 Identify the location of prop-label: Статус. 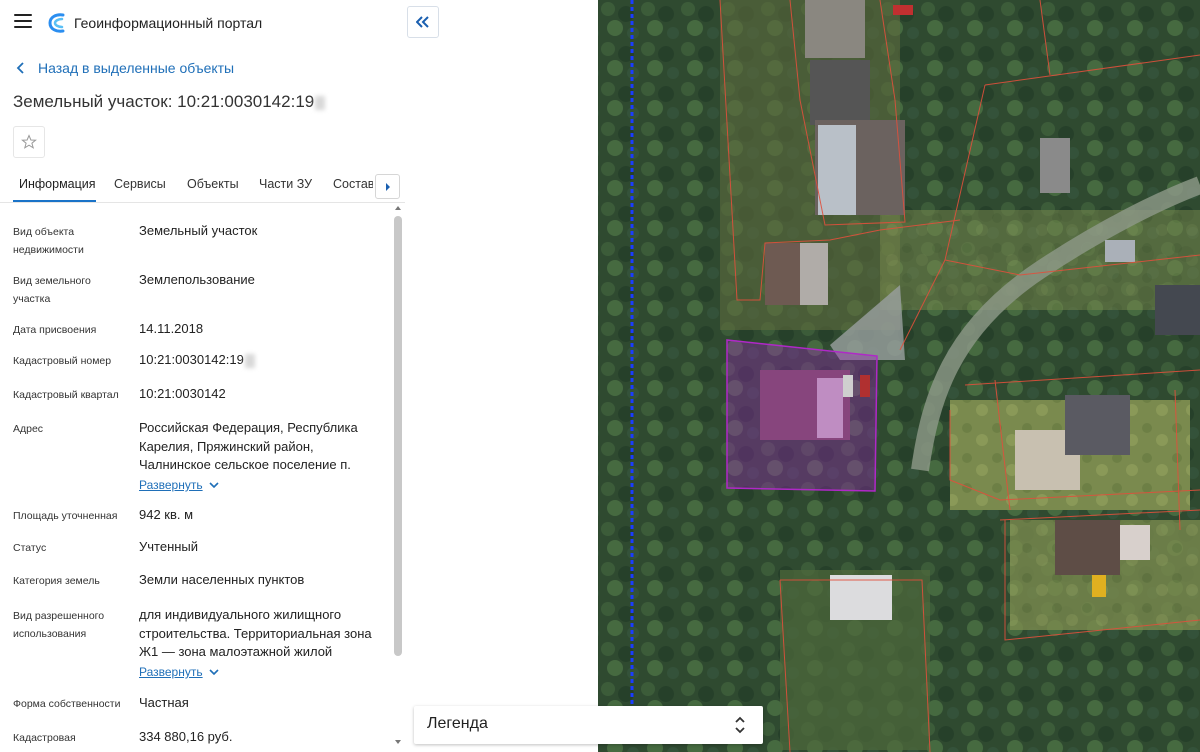
(30, 548).